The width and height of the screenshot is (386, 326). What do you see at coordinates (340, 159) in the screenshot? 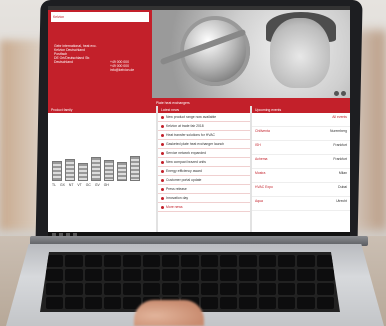
I see `event-location: Frankfurt` at bounding box center [340, 159].